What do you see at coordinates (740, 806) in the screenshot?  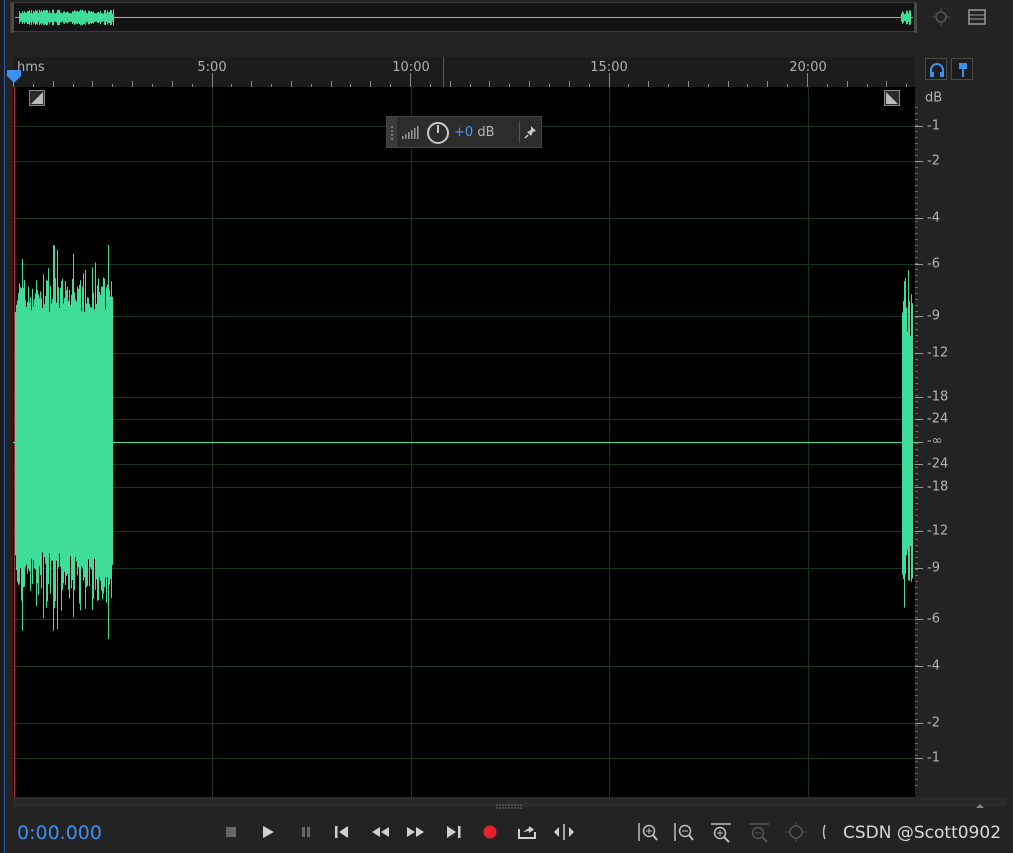 I see `scrollbar-grip` at bounding box center [740, 806].